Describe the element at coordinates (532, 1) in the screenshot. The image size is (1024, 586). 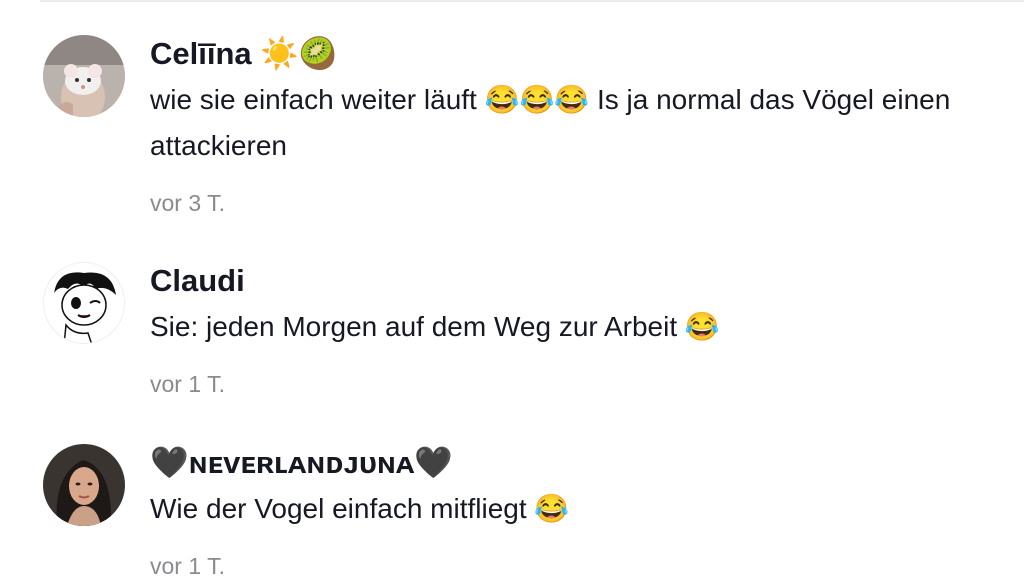
I see `divider` at that location.